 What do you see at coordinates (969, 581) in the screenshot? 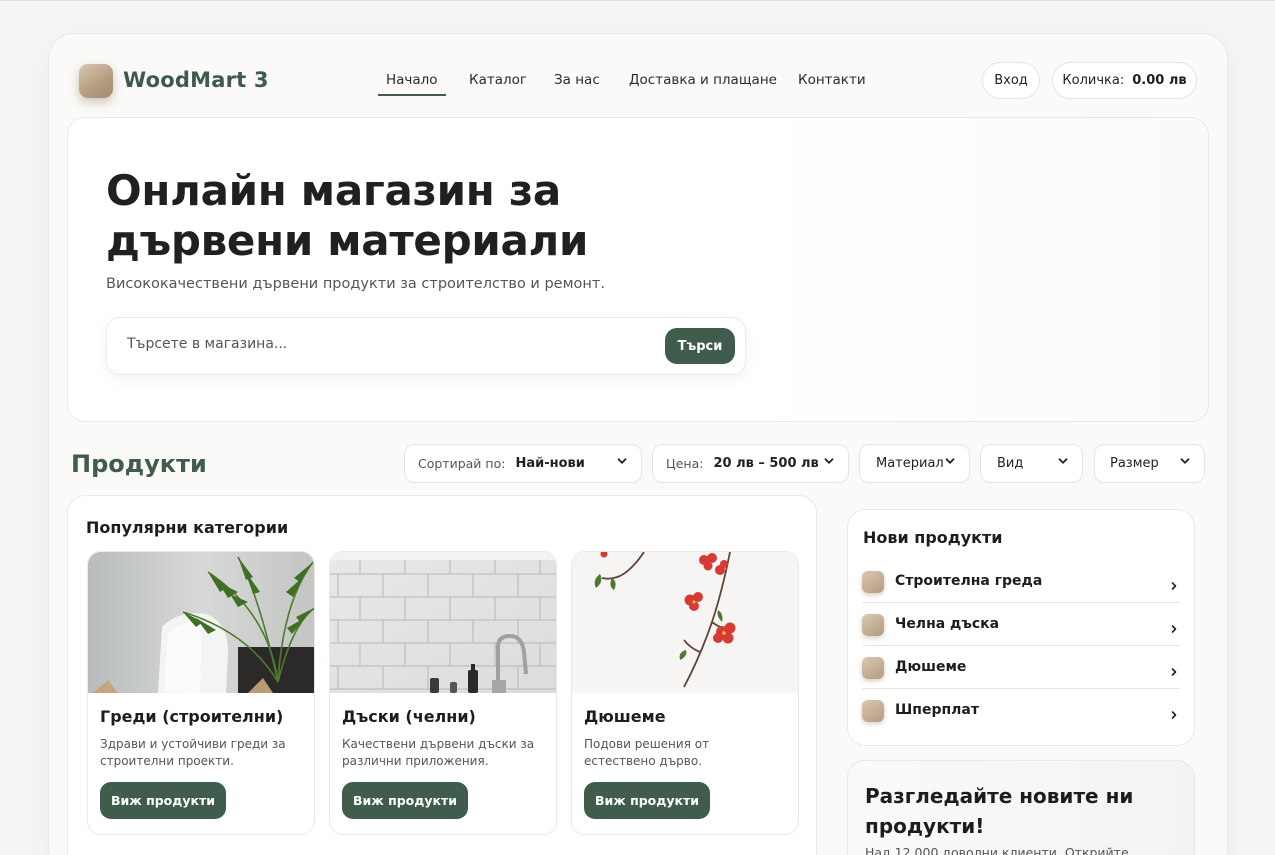
I see `new-product-name: Строителна греда` at bounding box center [969, 581].